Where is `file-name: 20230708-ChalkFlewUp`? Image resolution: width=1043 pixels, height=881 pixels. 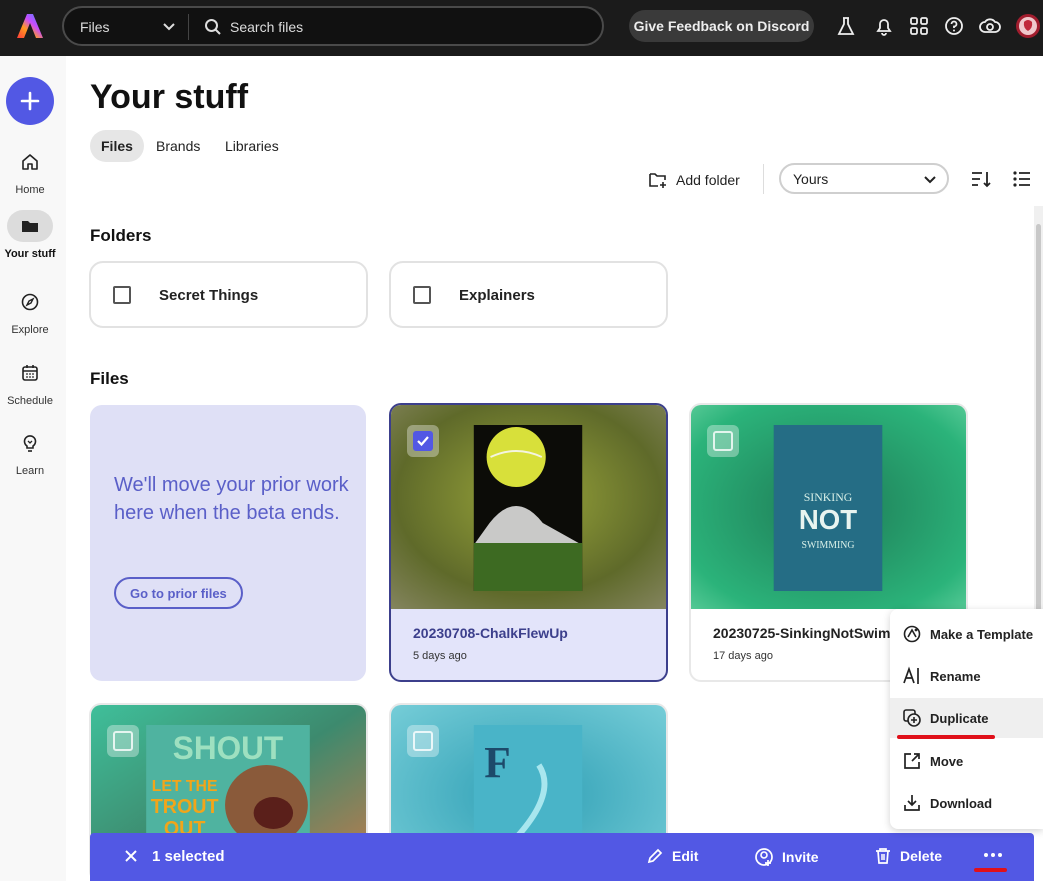
file-name: 20230708-ChalkFlewUp is located at coordinates (490, 633).